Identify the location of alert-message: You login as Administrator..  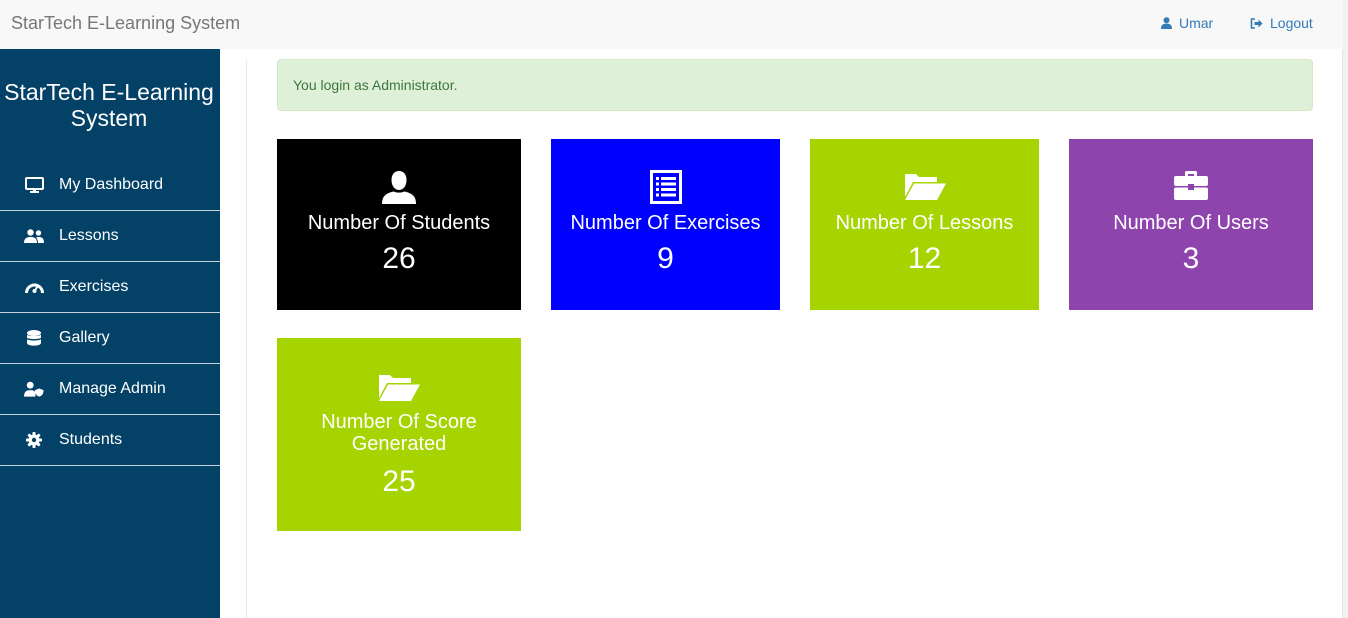
(375, 85).